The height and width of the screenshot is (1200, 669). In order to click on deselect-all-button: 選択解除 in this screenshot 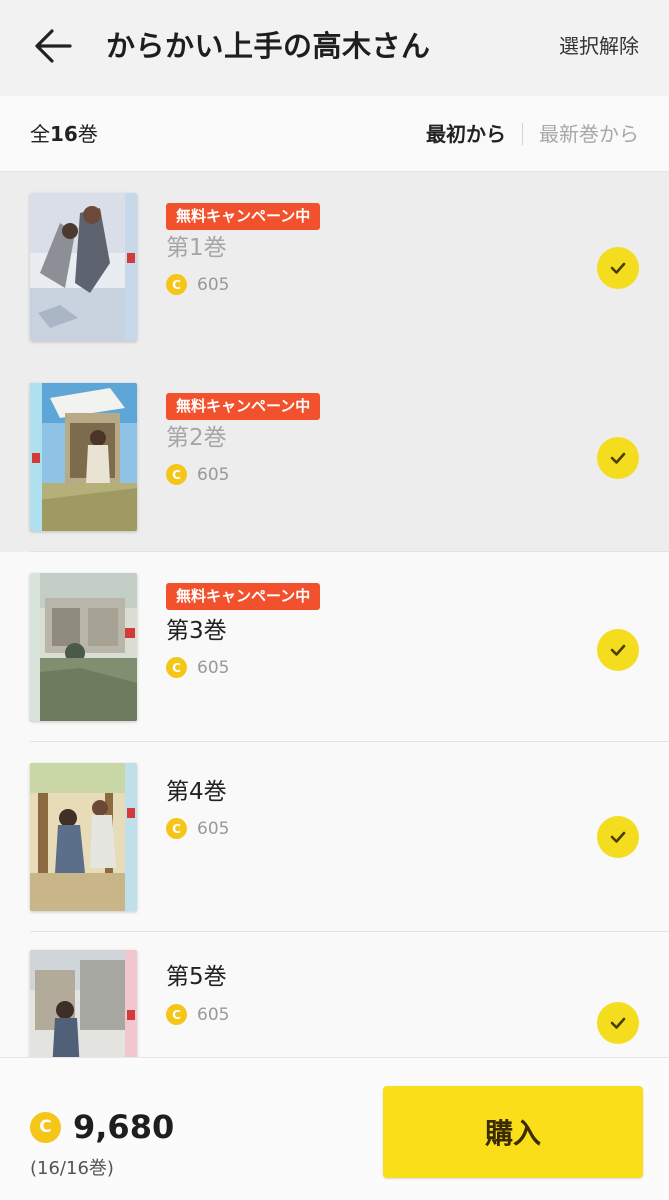, I will do `click(599, 46)`.